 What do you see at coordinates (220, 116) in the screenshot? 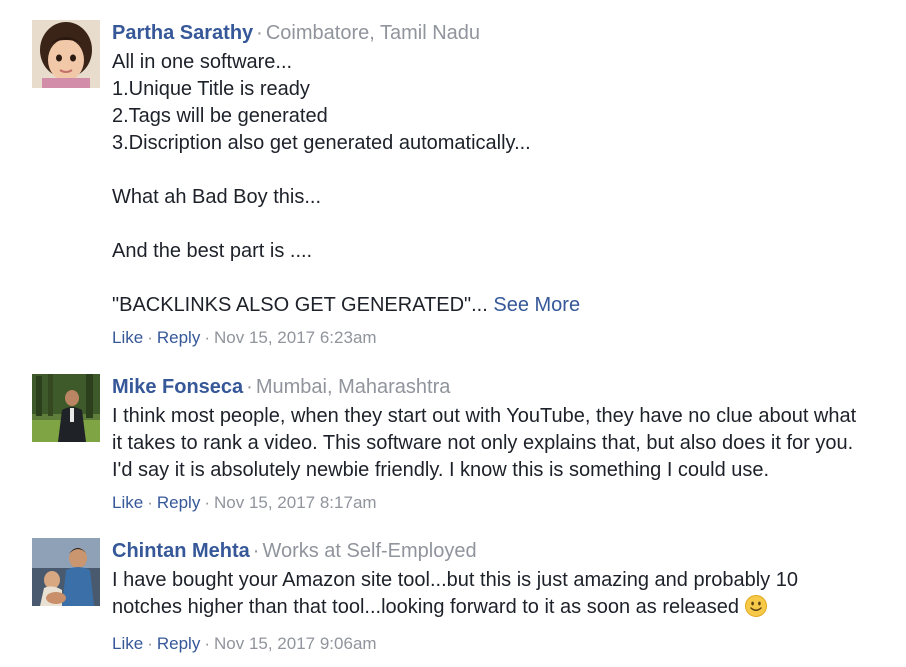
I see `comment-line: 2.Tags will be generated` at bounding box center [220, 116].